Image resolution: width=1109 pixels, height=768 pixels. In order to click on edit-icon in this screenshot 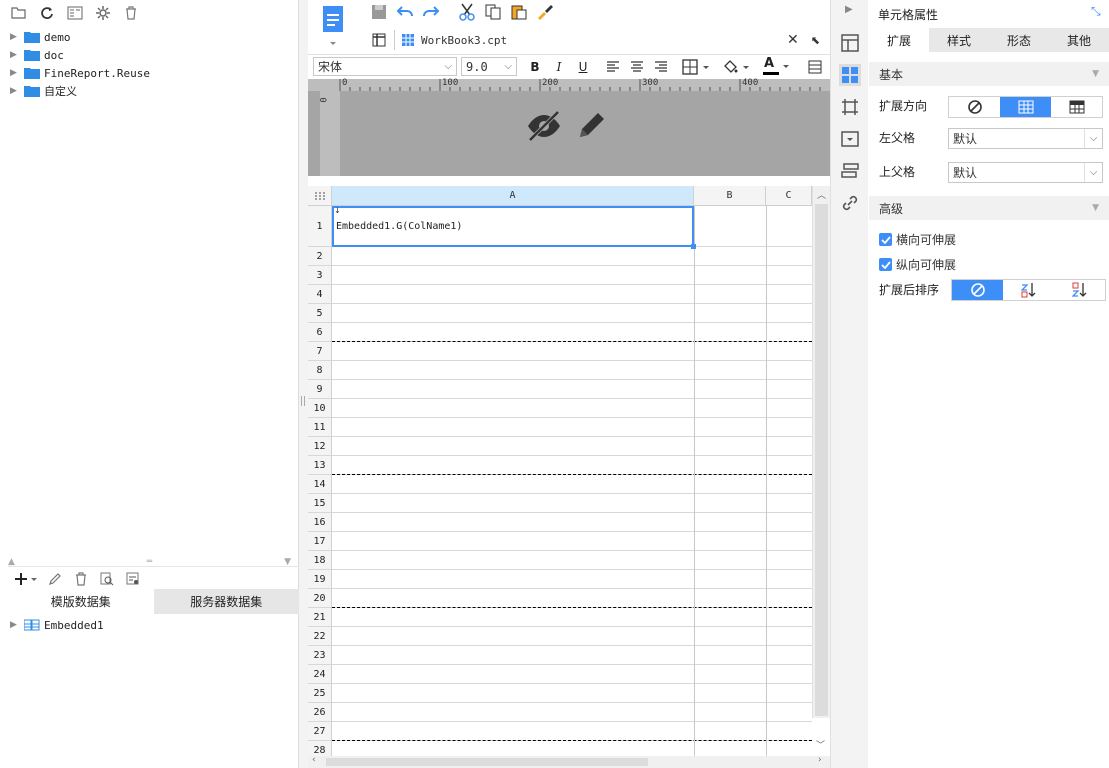, I will do `click(55, 579)`.